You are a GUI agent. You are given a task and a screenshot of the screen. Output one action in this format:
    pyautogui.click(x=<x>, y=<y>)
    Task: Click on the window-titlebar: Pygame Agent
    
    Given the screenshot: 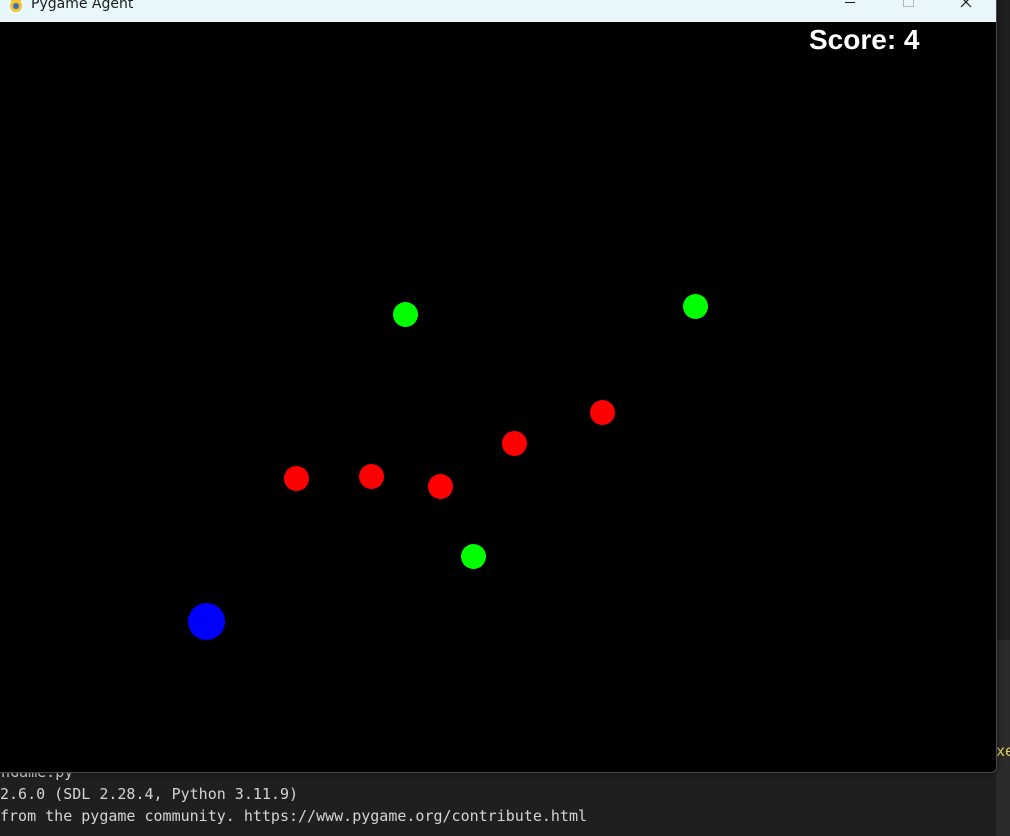 What is the action you would take?
    pyautogui.click(x=498, y=11)
    